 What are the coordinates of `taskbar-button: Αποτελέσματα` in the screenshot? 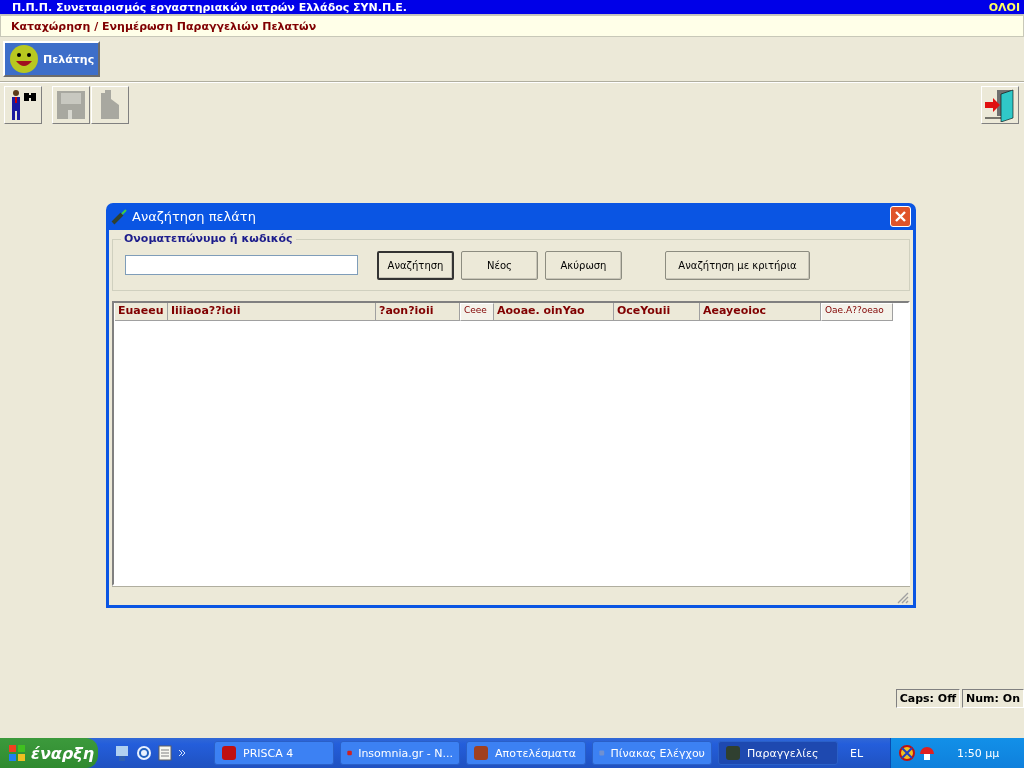 It's located at (526, 753).